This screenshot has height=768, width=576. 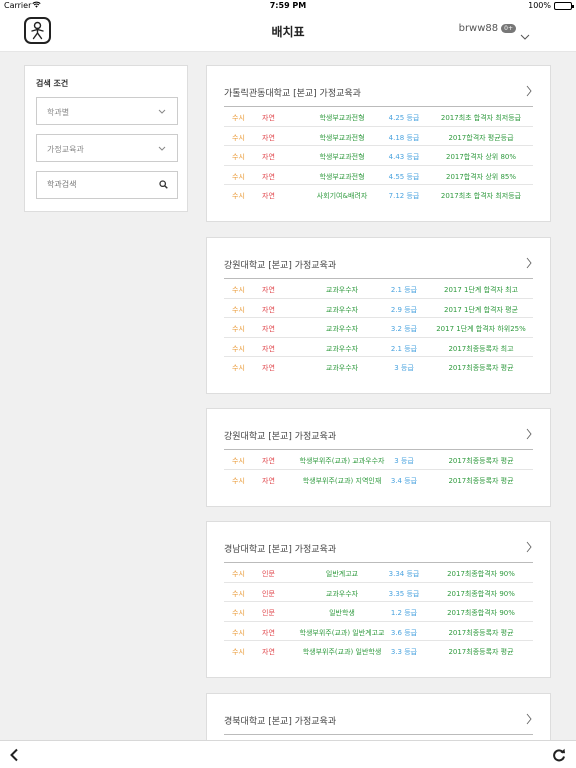 I want to click on chevron-left-icon, so click(x=14, y=756).